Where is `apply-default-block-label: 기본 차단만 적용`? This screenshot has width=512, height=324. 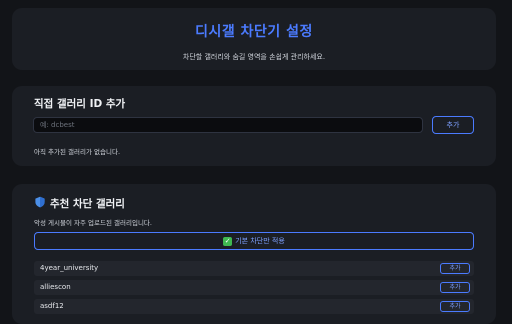
apply-default-block-label: 기본 차단만 적용 is located at coordinates (260, 241).